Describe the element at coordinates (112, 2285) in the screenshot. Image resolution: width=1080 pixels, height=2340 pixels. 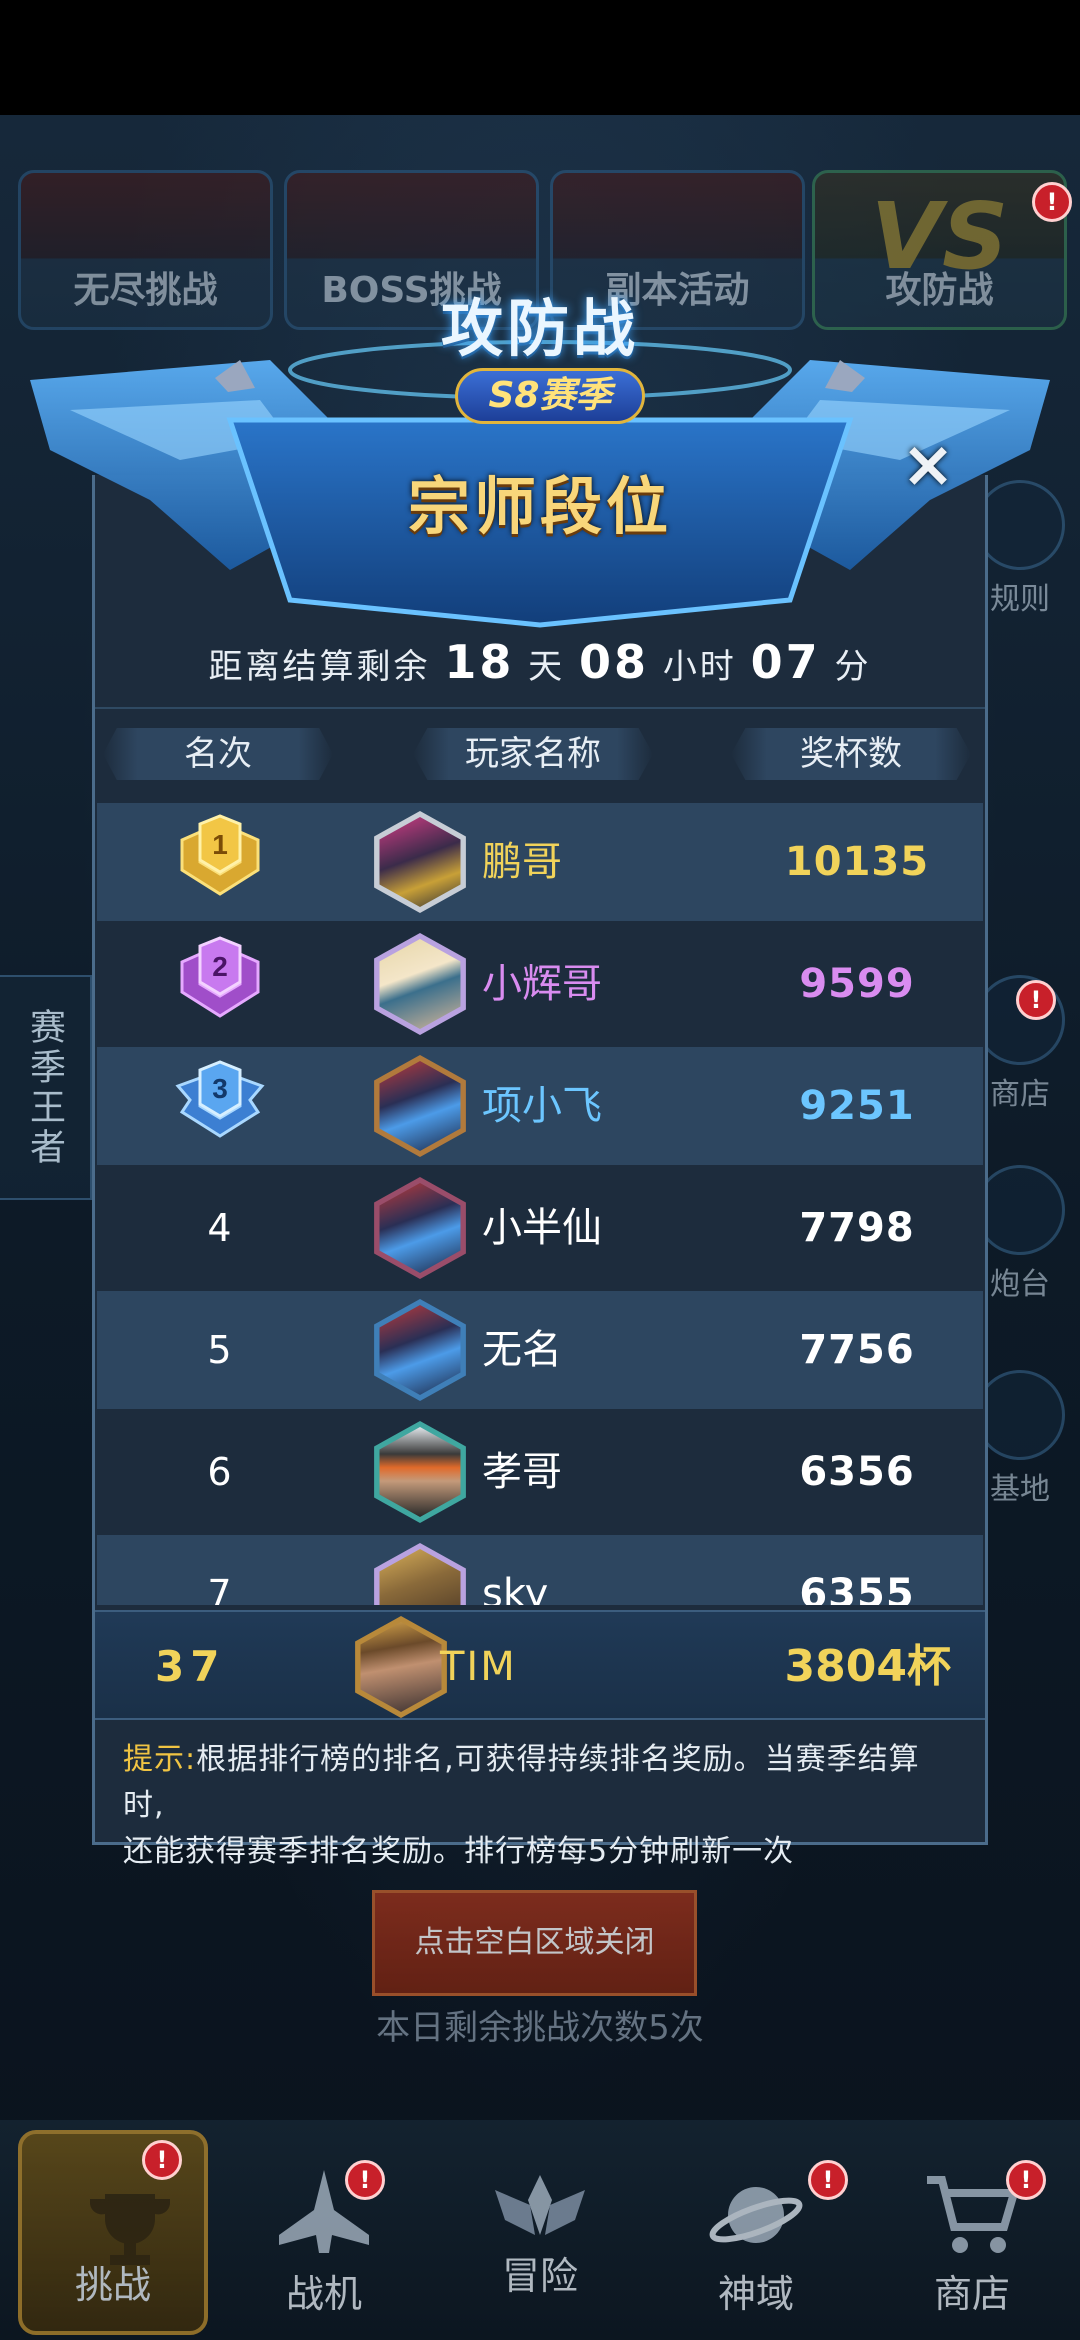
I see `nav-label: 挑战` at that location.